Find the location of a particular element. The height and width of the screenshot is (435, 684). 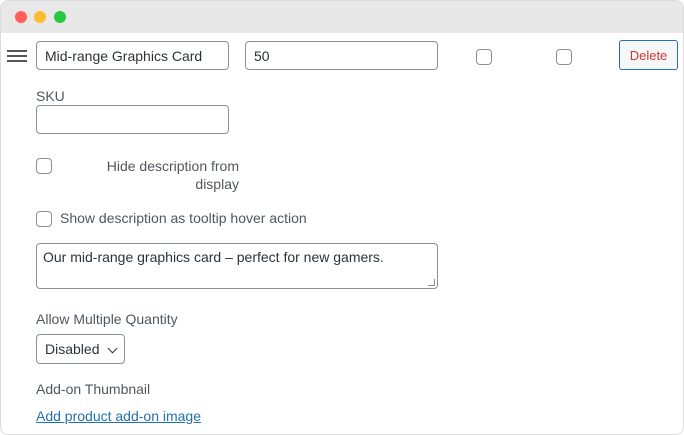

chevron-down-icon is located at coordinates (112, 348).